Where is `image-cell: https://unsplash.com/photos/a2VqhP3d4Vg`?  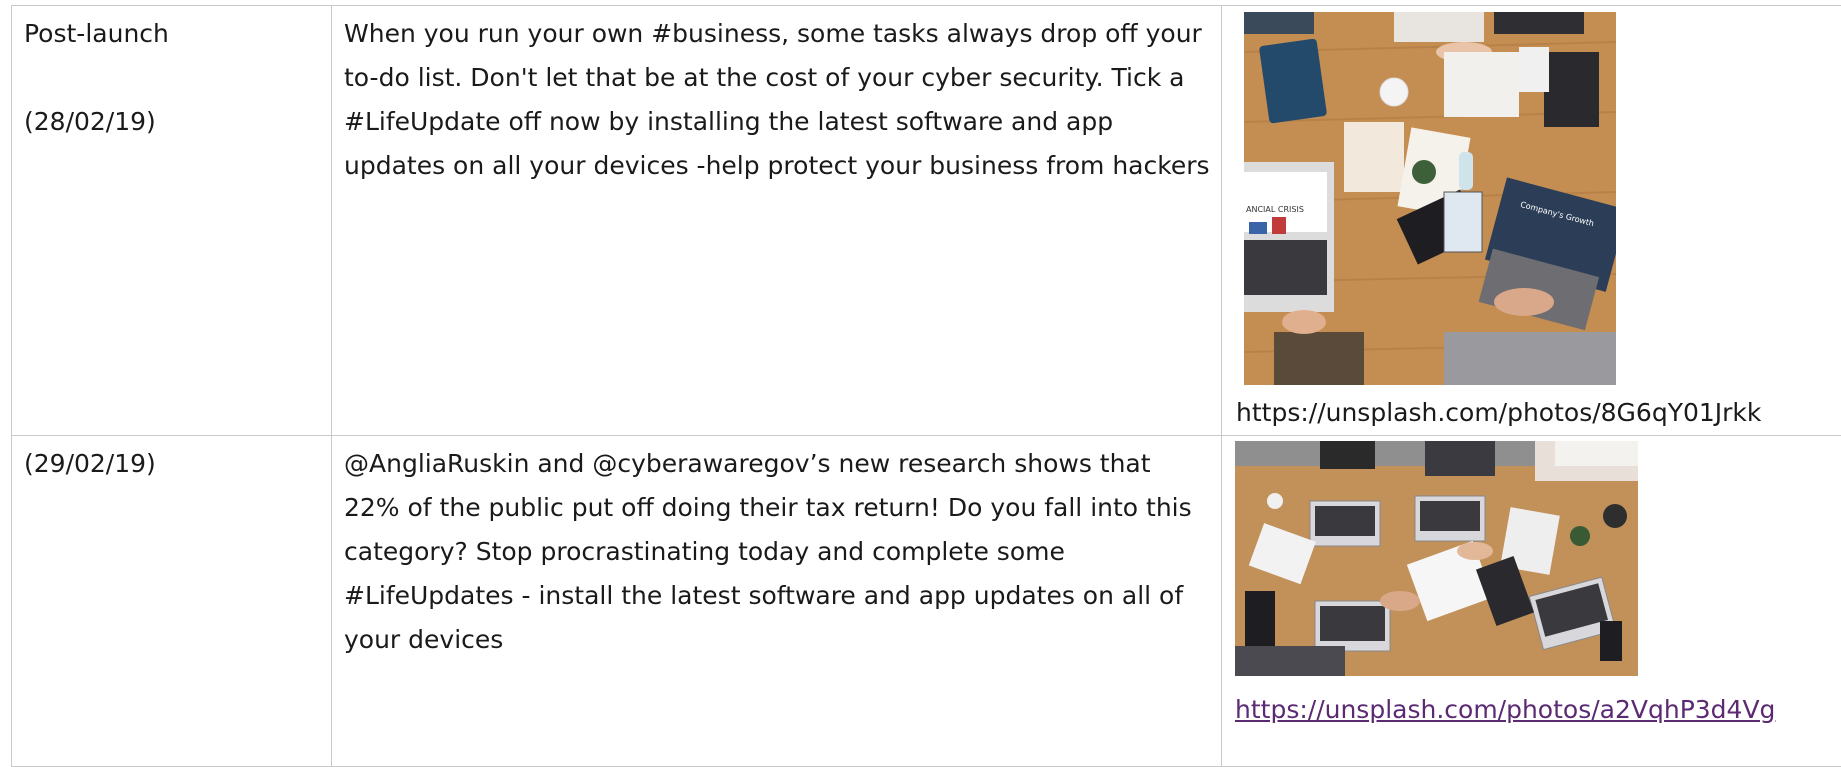 image-cell: https://unsplash.com/photos/a2VqhP3d4Vg is located at coordinates (1531, 601).